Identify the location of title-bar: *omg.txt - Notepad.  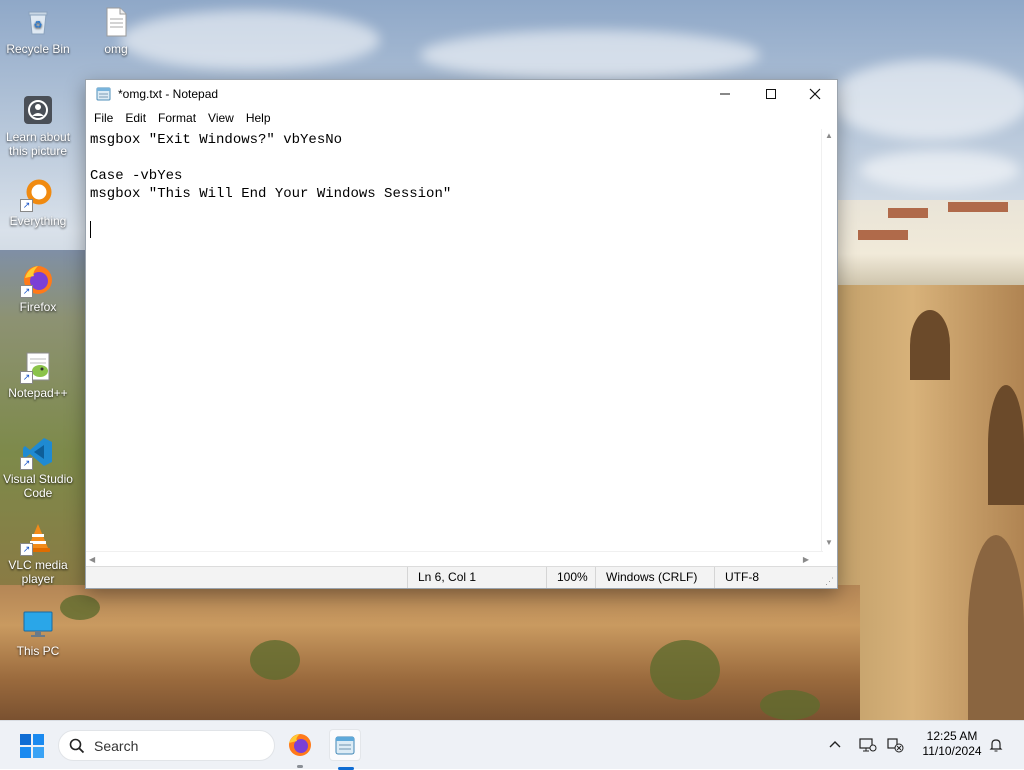
(461, 94).